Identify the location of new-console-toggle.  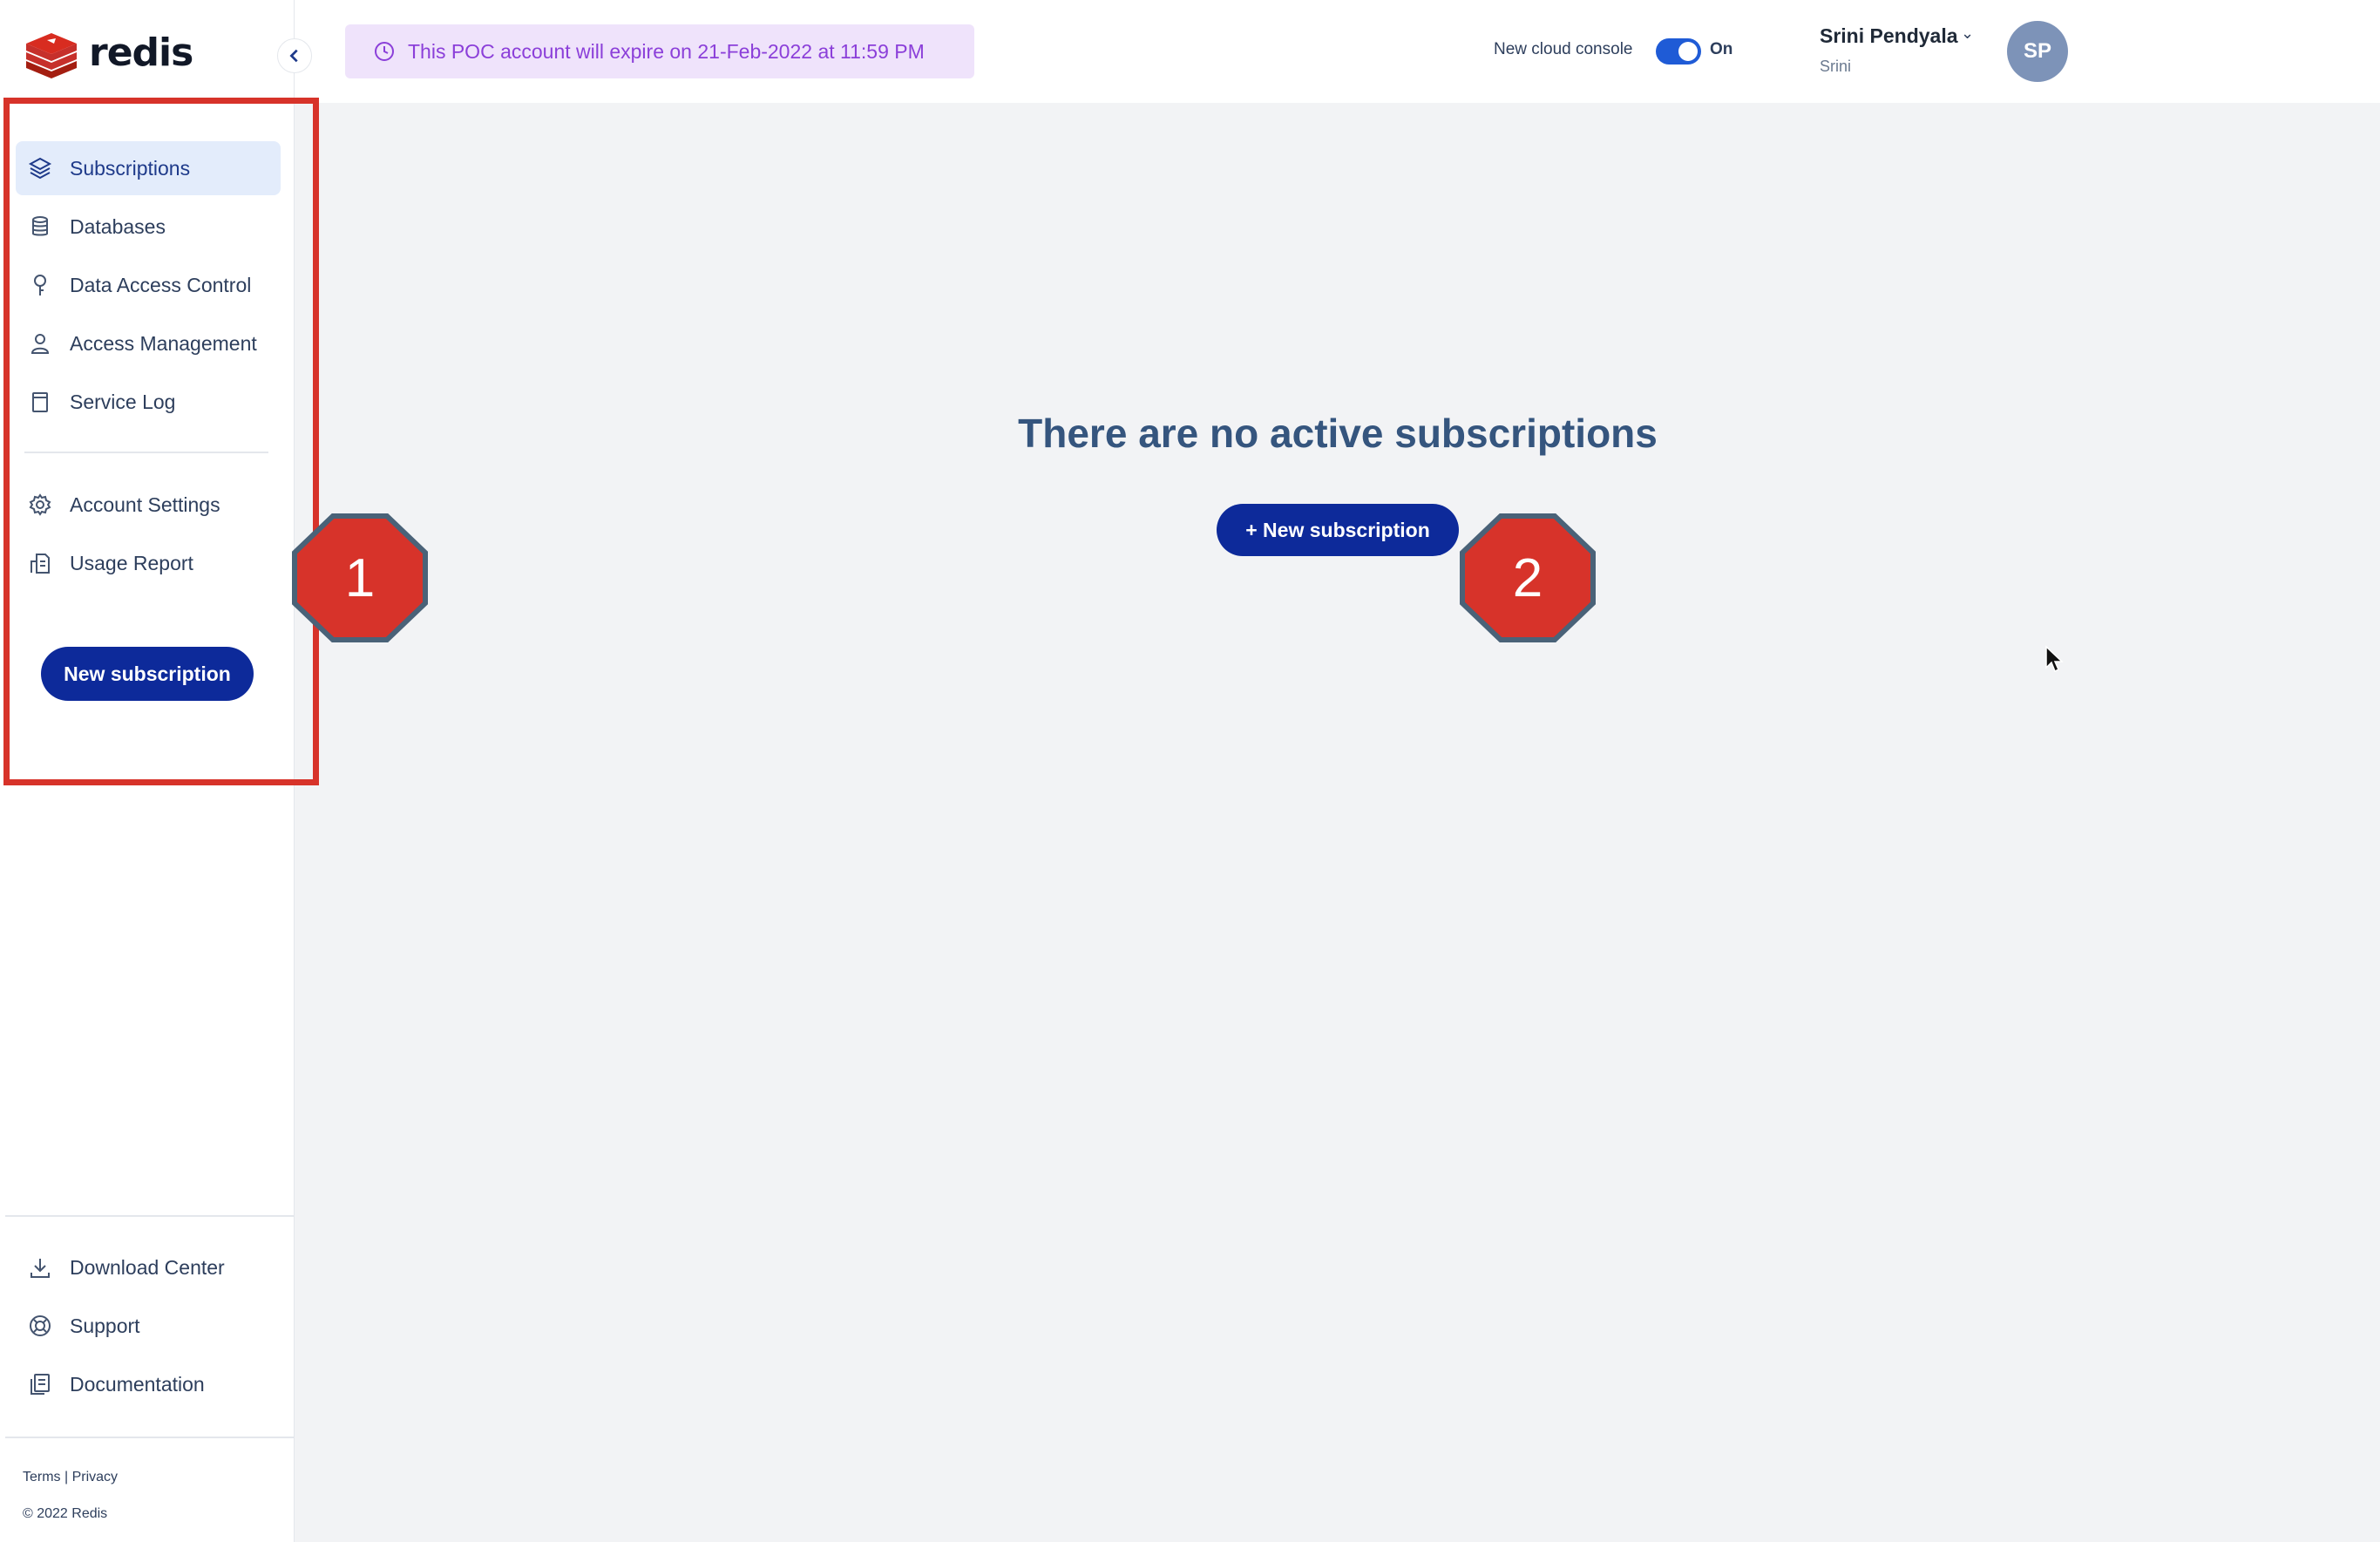
(1678, 51).